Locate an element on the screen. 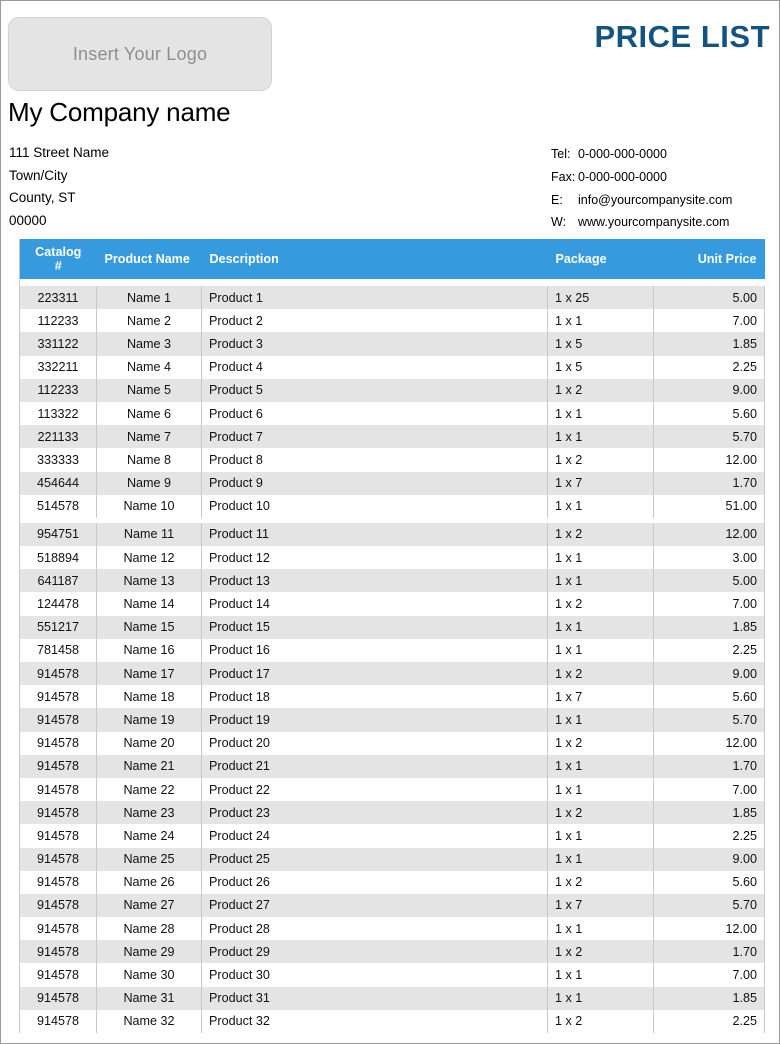 This screenshot has width=780, height=1044. table-row: 914578 Name 30 Product 30 1 x 1 7.00 is located at coordinates (392, 975).